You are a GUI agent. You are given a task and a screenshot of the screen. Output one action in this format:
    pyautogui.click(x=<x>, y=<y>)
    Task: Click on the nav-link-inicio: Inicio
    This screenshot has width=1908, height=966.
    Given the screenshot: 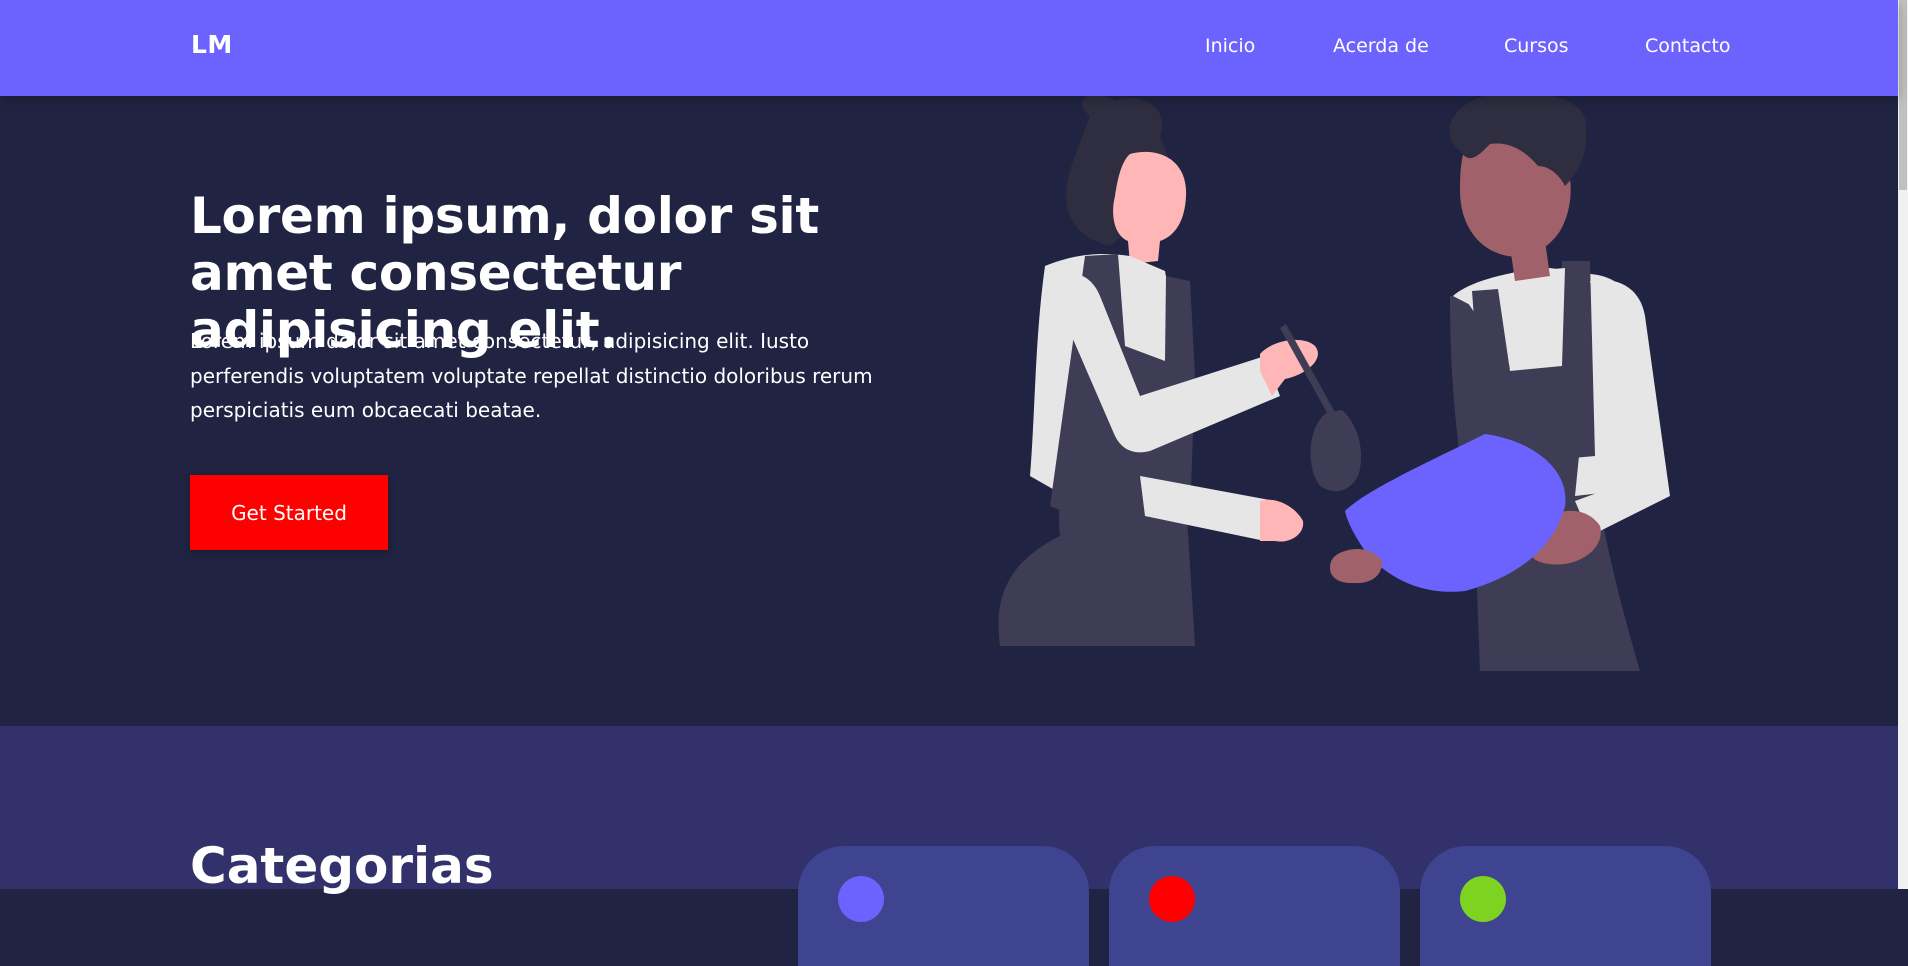 What is the action you would take?
    pyautogui.click(x=1230, y=46)
    